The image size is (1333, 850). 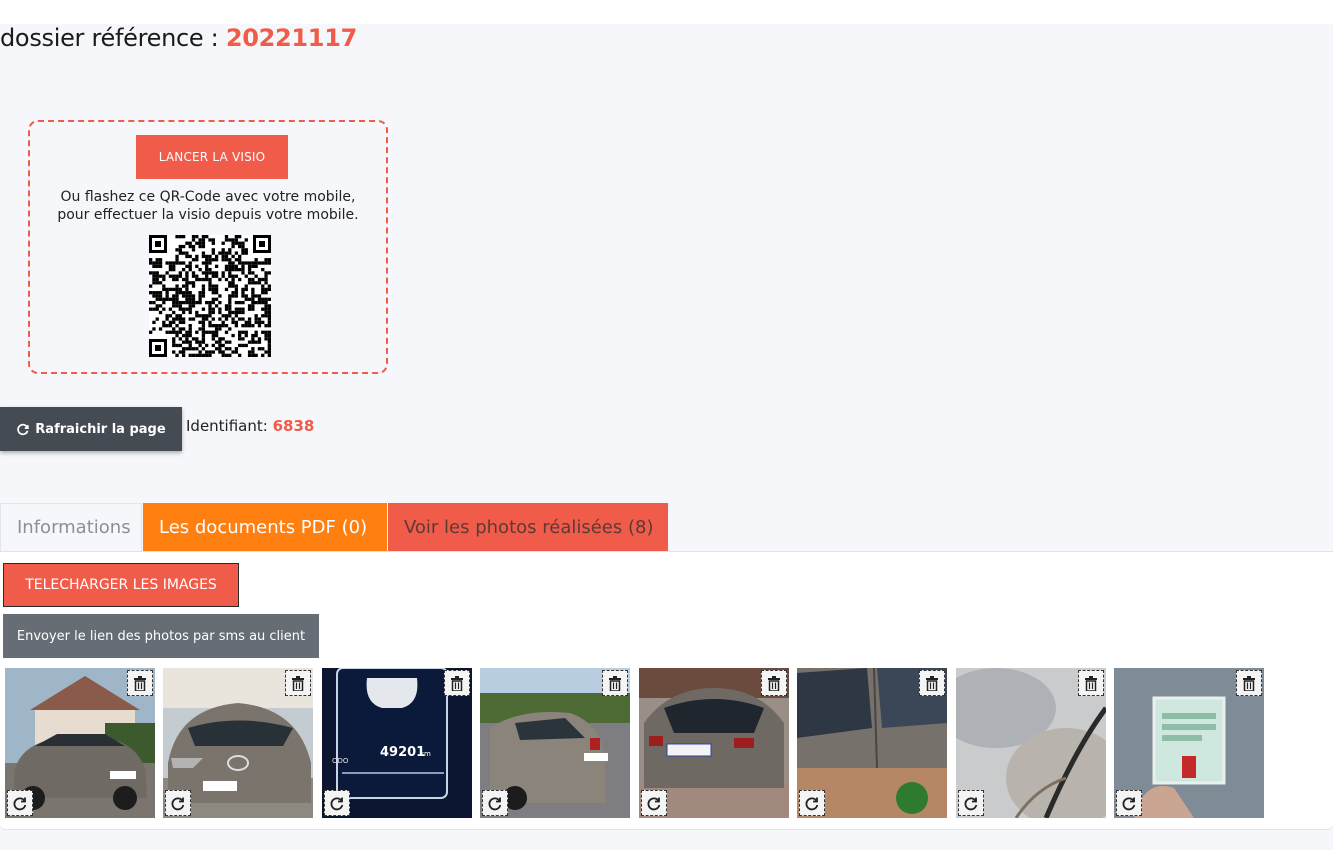 What do you see at coordinates (23, 429) in the screenshot?
I see `refresh-icon` at bounding box center [23, 429].